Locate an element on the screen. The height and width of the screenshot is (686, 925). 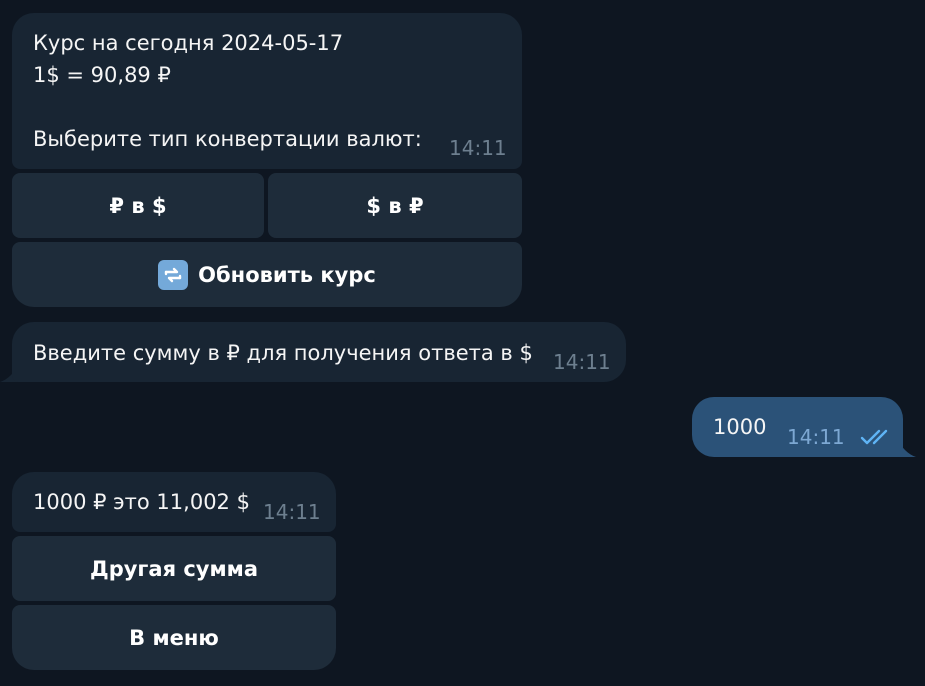
rate-line-3: Выберите тип конвертации валют: is located at coordinates (227, 139).